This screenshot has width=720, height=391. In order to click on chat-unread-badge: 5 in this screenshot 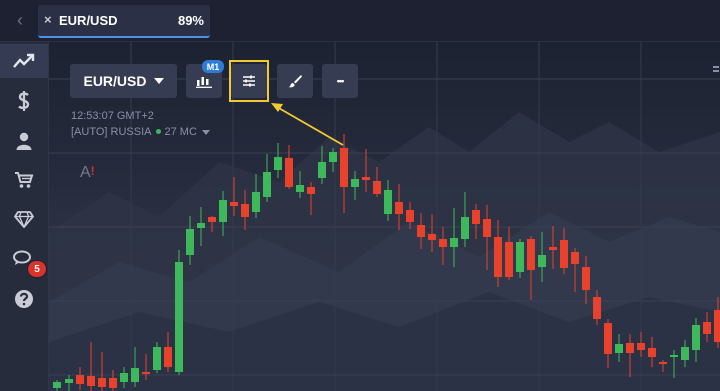, I will do `click(37, 269)`.